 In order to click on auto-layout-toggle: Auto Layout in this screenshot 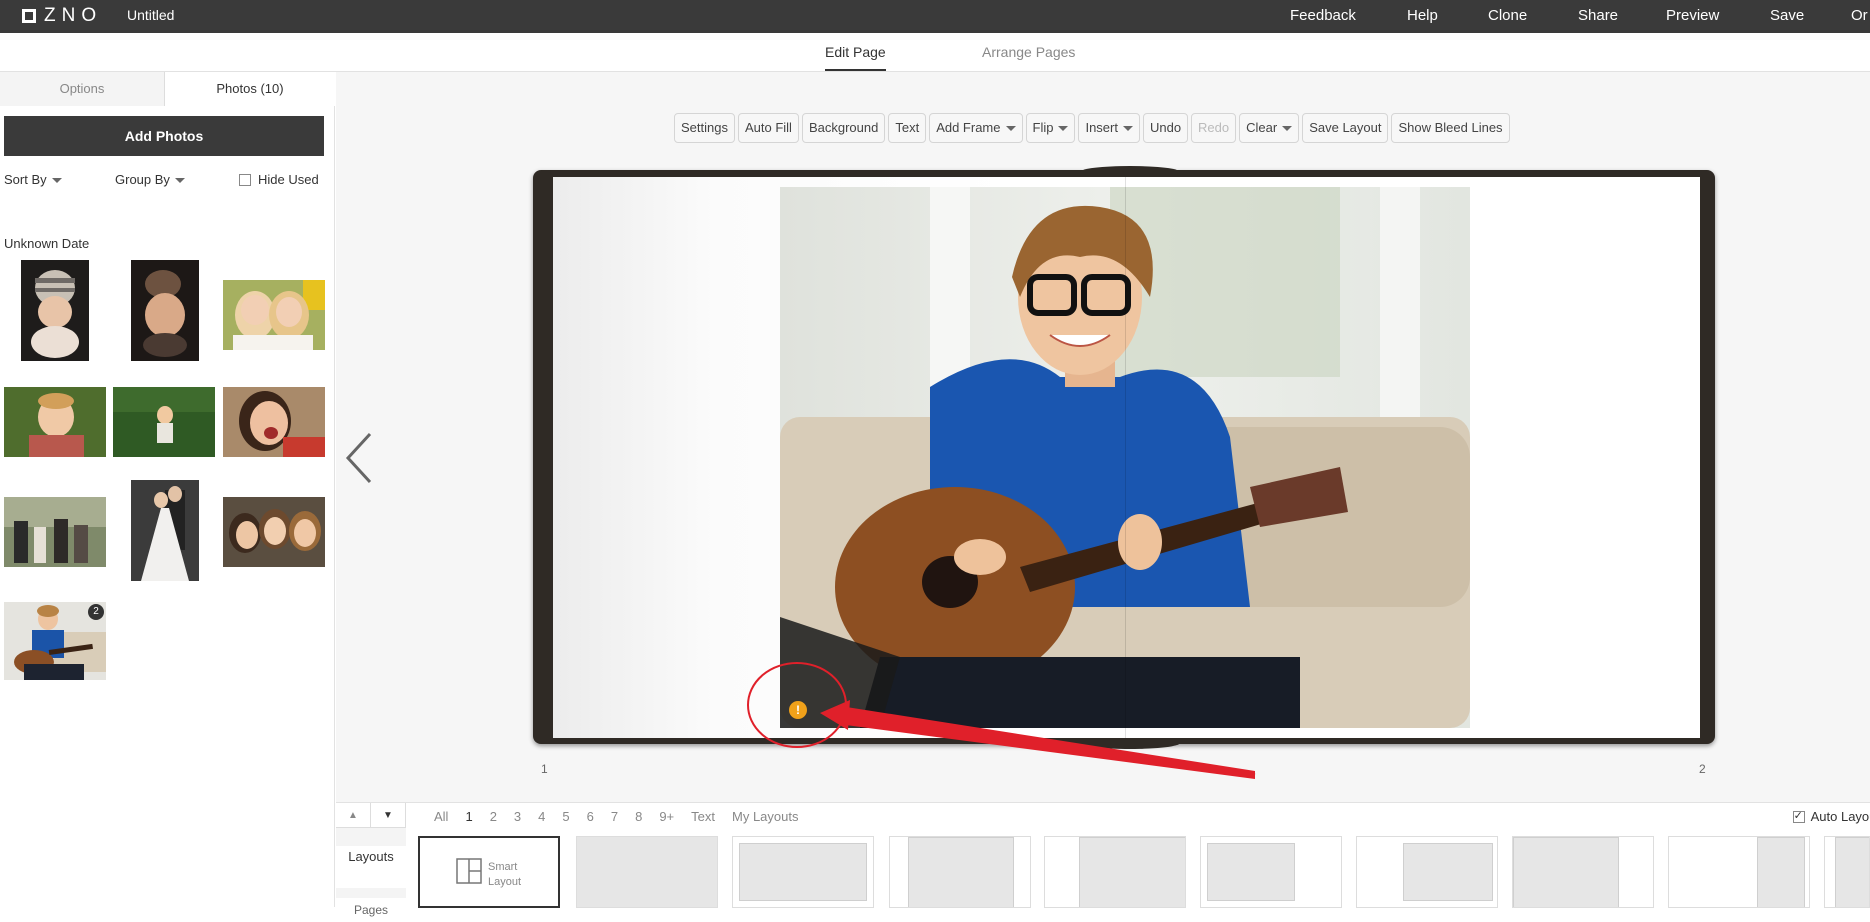, I will do `click(1831, 816)`.